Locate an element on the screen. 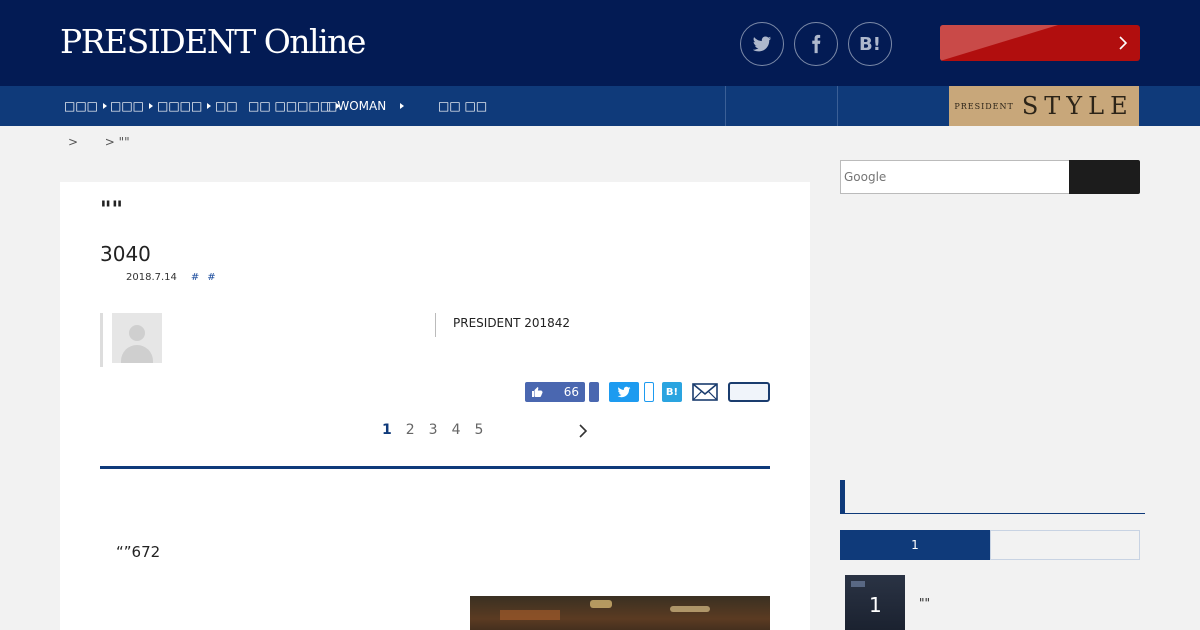 The height and width of the screenshot is (630, 1200). hatena-bookmark-button: B! is located at coordinates (870, 44).